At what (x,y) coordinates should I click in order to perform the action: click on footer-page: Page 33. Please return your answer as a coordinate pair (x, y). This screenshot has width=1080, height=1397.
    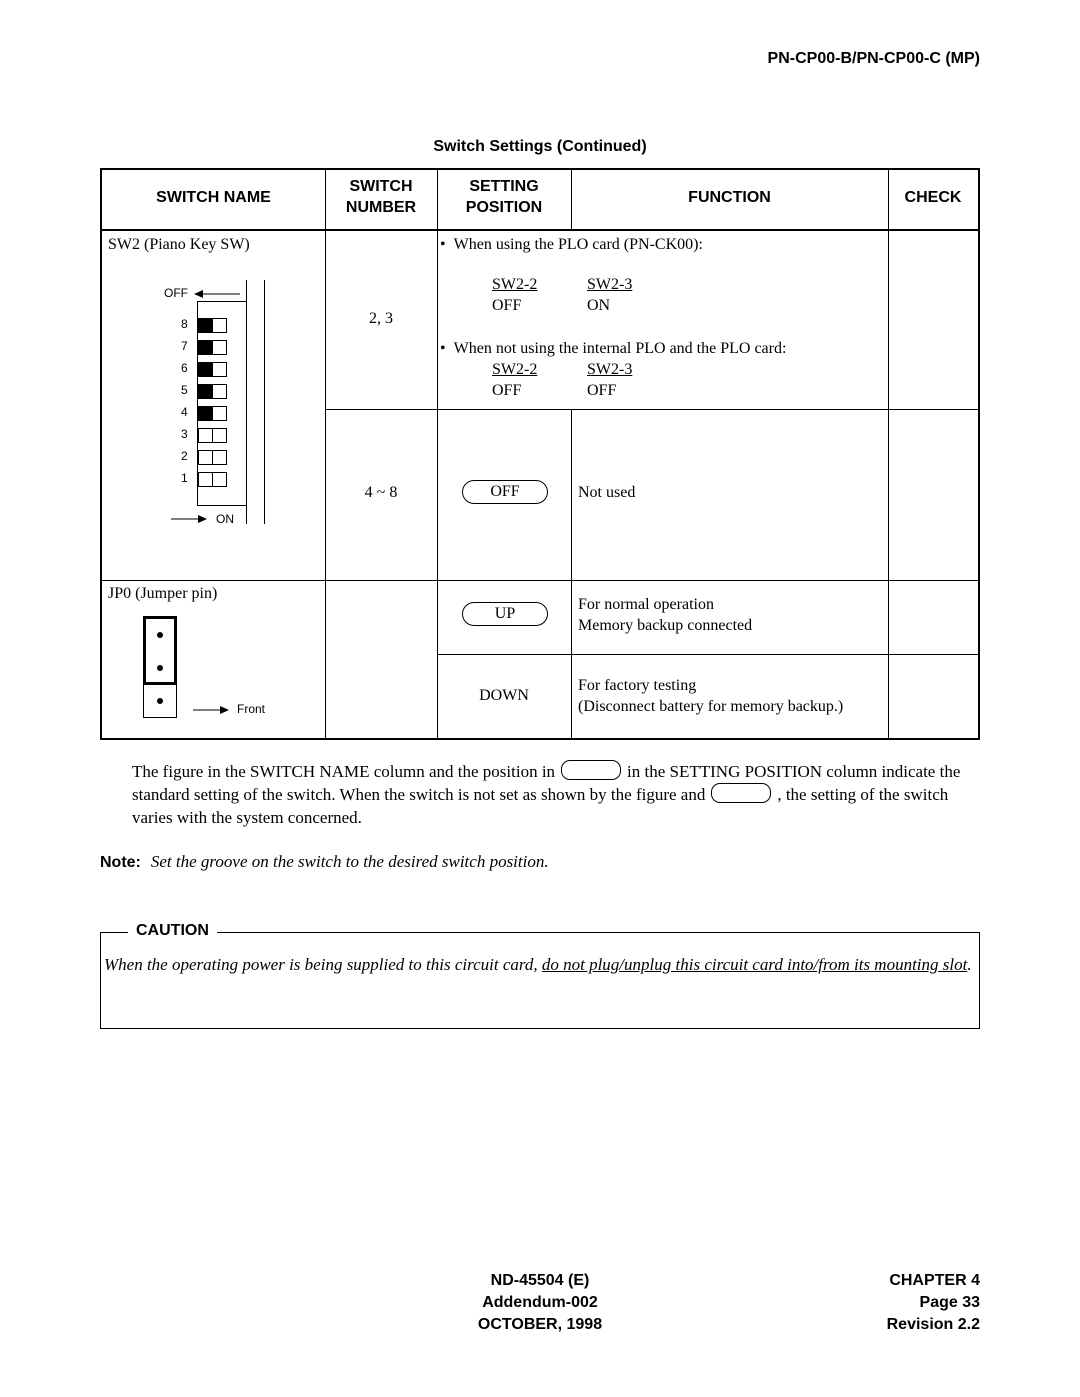
    Looking at the image, I should click on (949, 1302).